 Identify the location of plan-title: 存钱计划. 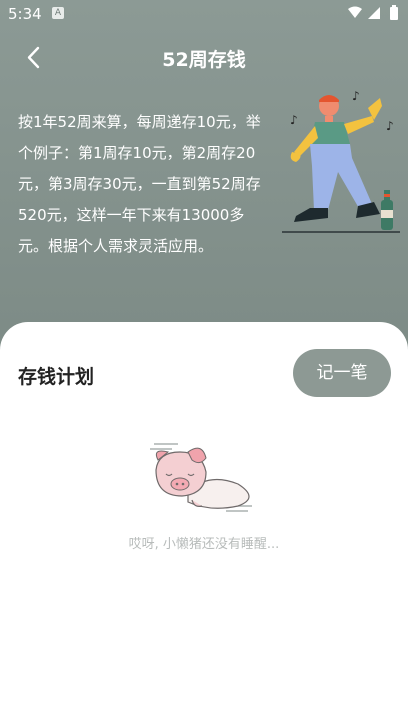
(56, 377).